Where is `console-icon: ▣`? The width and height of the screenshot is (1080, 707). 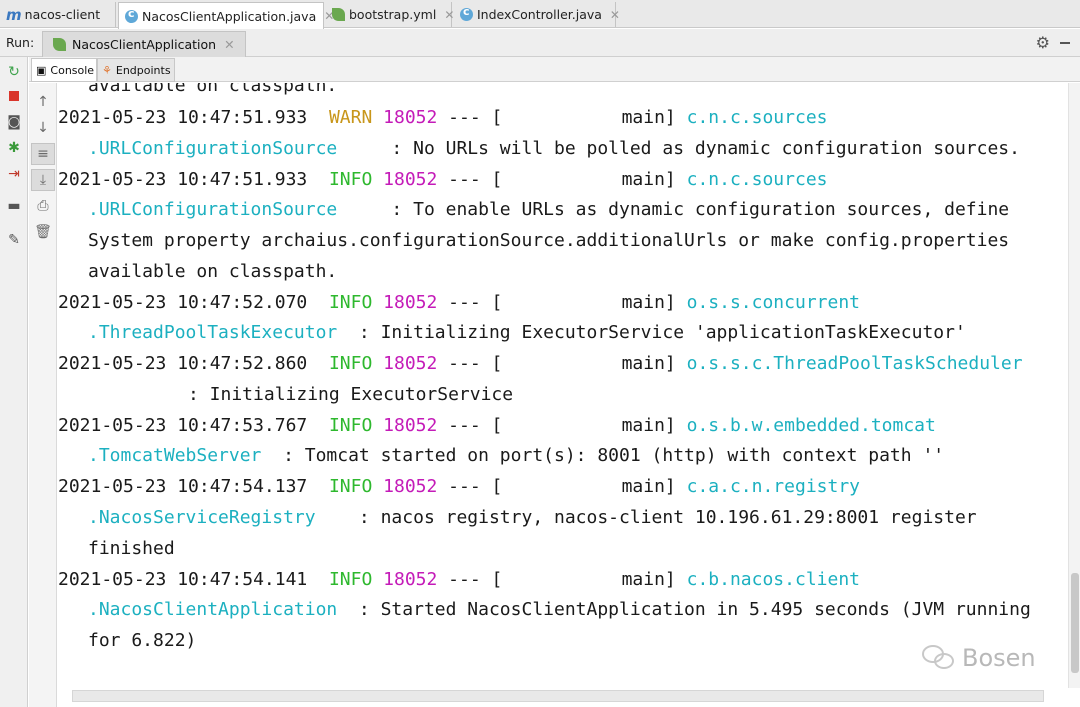 console-icon: ▣ is located at coordinates (41, 70).